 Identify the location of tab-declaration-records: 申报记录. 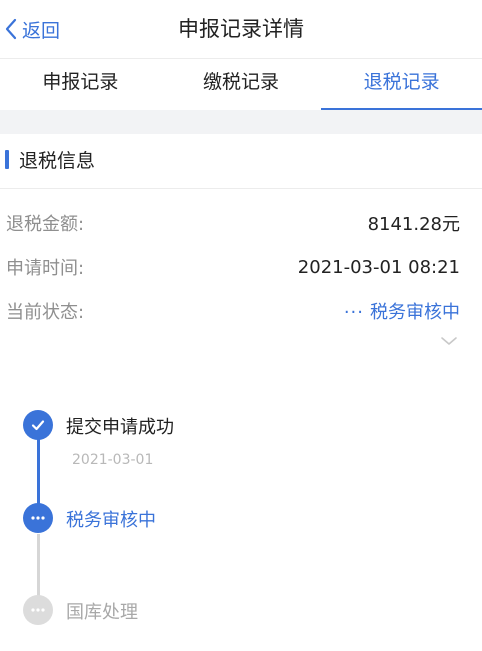
(80, 84).